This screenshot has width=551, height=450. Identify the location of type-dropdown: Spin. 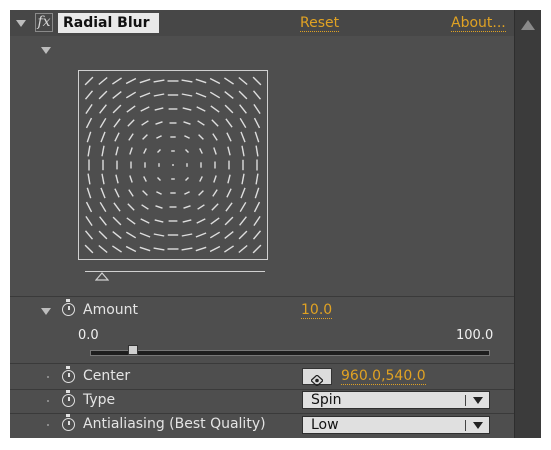
(396, 400).